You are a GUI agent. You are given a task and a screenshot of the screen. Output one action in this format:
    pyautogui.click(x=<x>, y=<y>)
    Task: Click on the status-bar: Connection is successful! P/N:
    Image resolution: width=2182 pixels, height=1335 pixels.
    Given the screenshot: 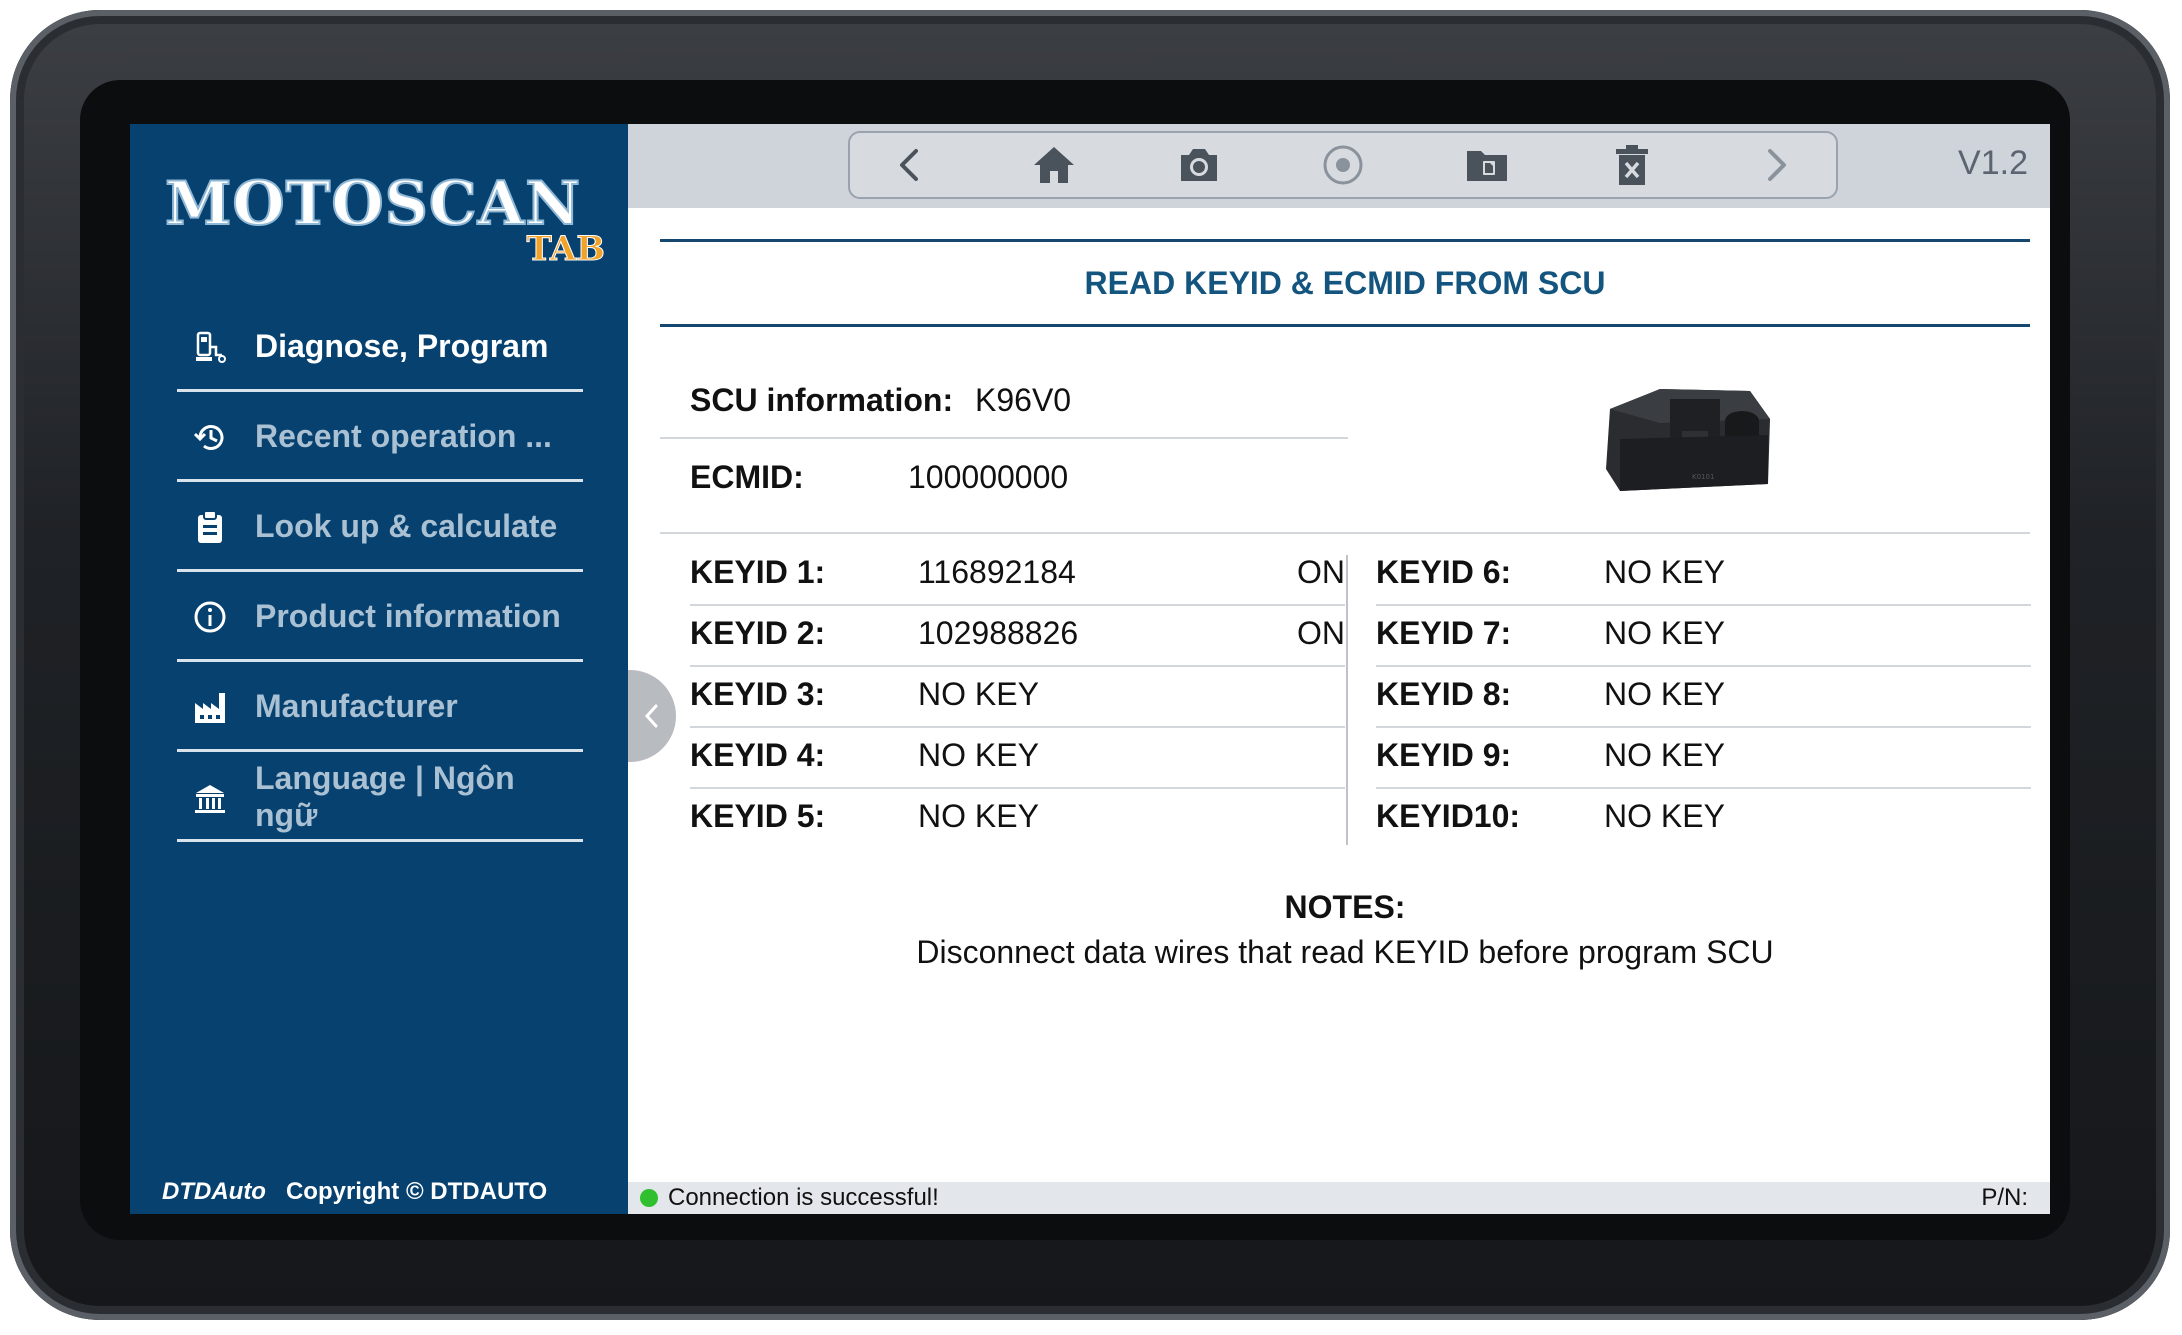 What is the action you would take?
    pyautogui.click(x=1339, y=1198)
    